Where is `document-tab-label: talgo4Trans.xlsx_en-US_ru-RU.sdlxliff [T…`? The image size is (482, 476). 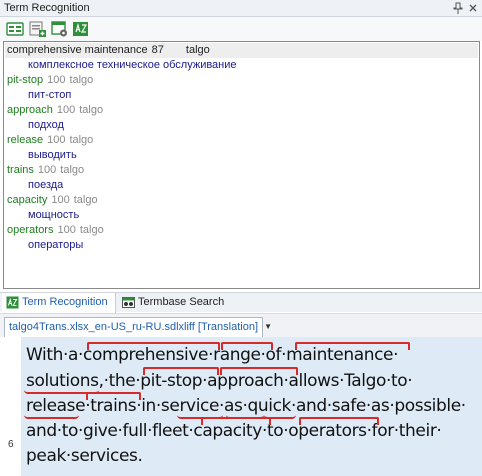 document-tab-label: talgo4Trans.xlsx_en-US_ru-RU.sdlxliff [T… is located at coordinates (134, 327).